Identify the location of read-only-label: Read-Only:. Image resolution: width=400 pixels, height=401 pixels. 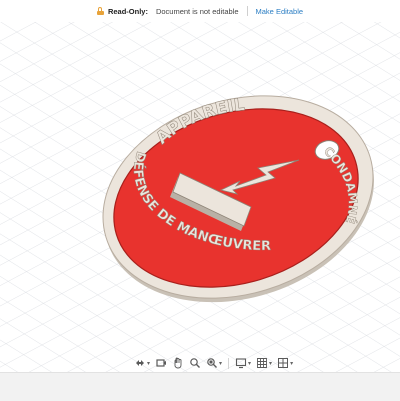
(127, 11).